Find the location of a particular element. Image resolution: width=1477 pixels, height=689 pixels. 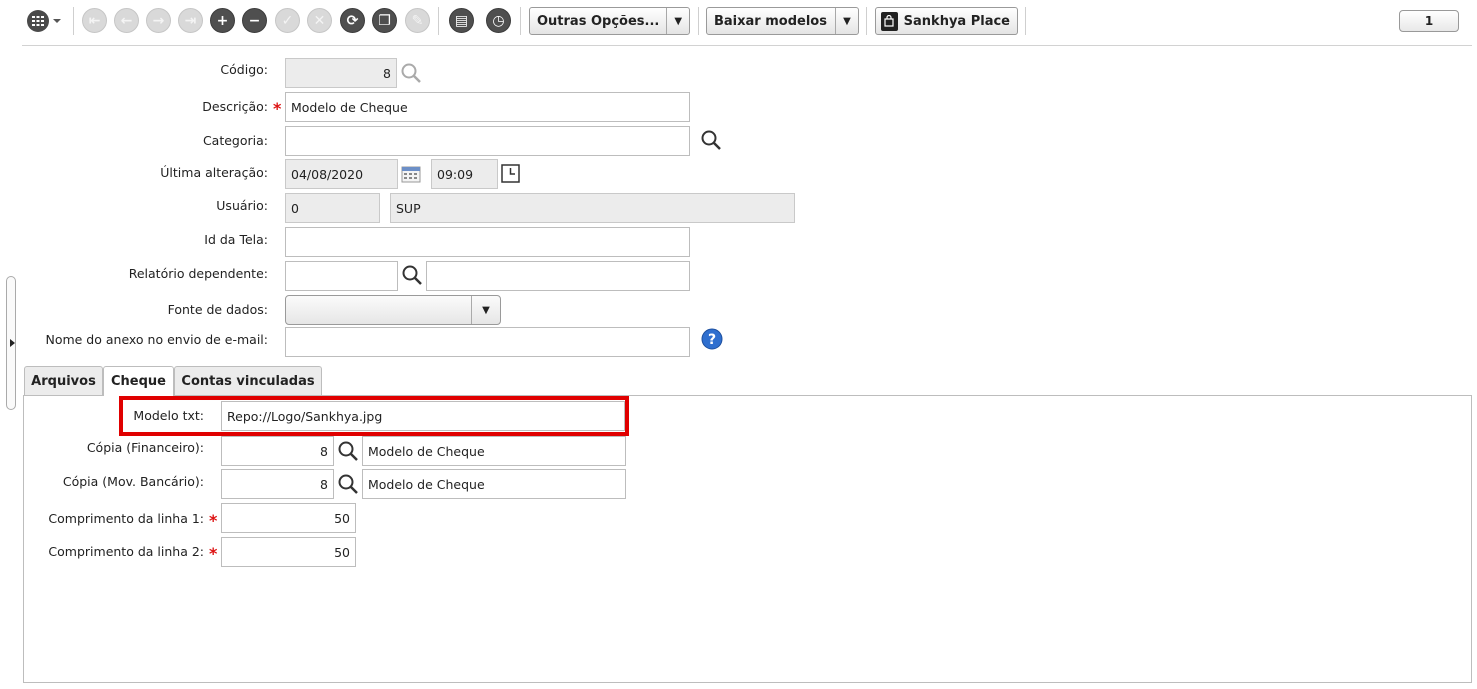

previous-record-icon: ← is located at coordinates (126, 20).